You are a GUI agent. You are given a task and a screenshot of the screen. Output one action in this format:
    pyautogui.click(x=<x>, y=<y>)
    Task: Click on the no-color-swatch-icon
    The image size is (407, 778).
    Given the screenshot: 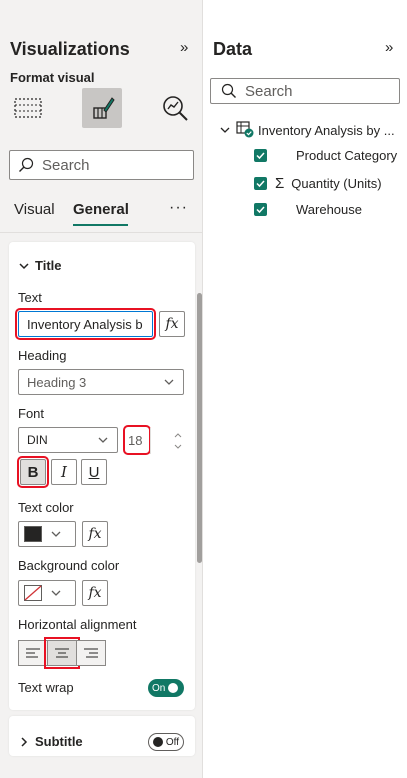 What is the action you would take?
    pyautogui.click(x=33, y=593)
    